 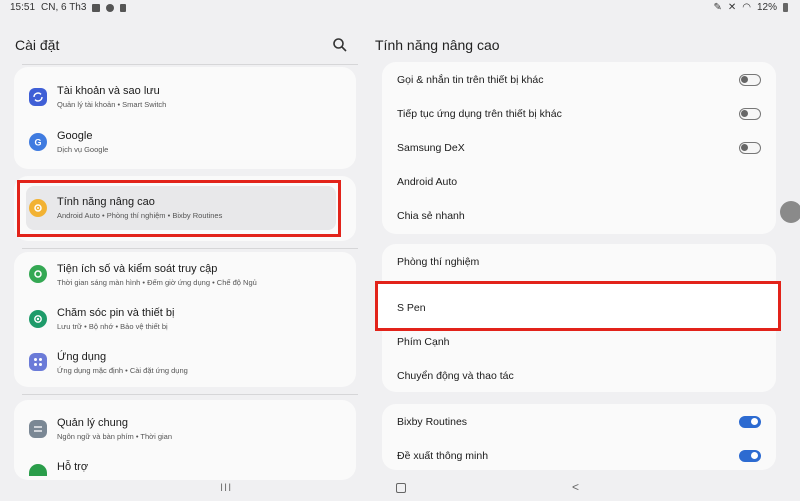 I want to click on row-s-pen: S Pen, so click(x=411, y=308).